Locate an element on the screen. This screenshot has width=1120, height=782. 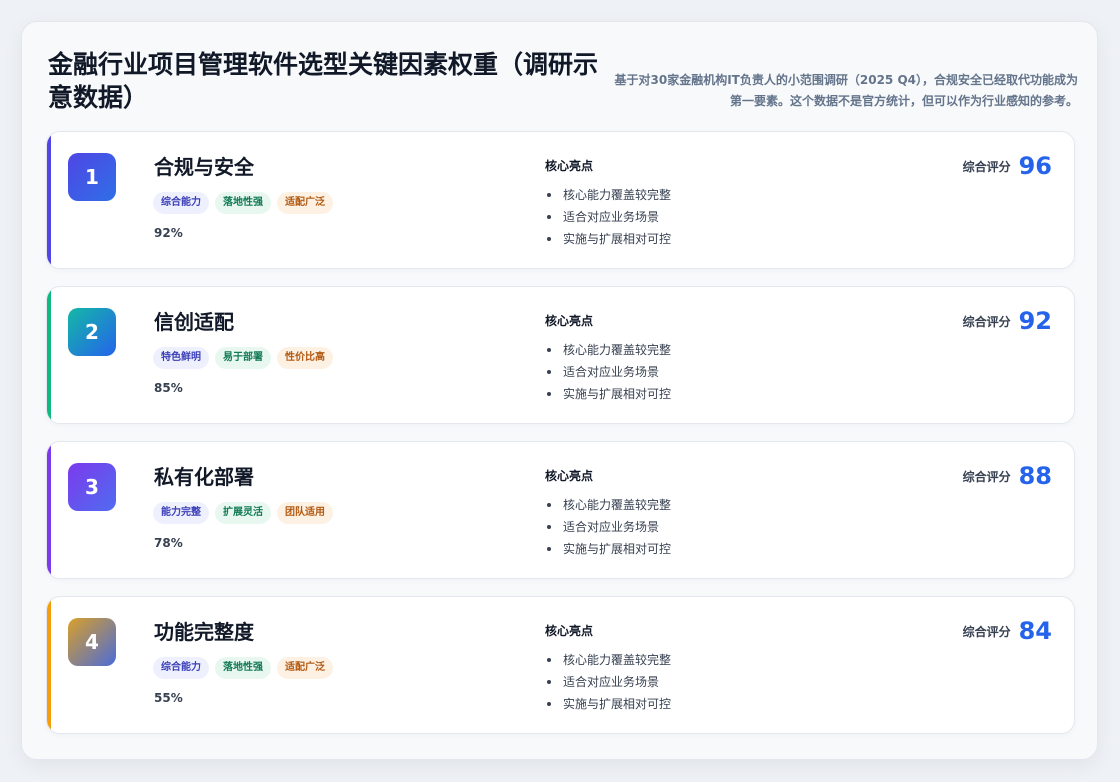
tag: 性价比高 is located at coordinates (305, 358).